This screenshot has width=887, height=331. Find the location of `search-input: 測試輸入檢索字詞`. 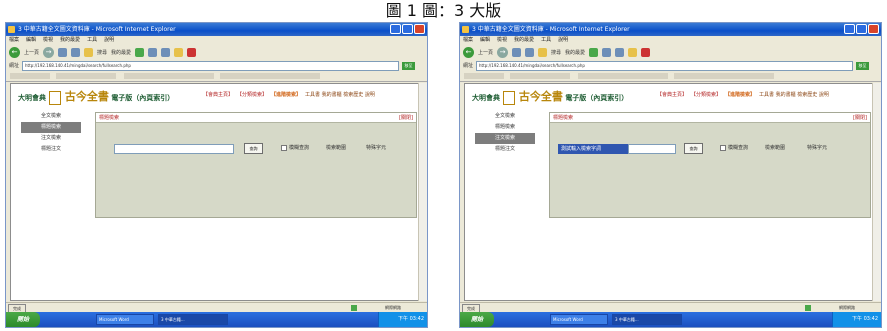

search-input: 測試輸入檢索字詞 is located at coordinates (593, 149).